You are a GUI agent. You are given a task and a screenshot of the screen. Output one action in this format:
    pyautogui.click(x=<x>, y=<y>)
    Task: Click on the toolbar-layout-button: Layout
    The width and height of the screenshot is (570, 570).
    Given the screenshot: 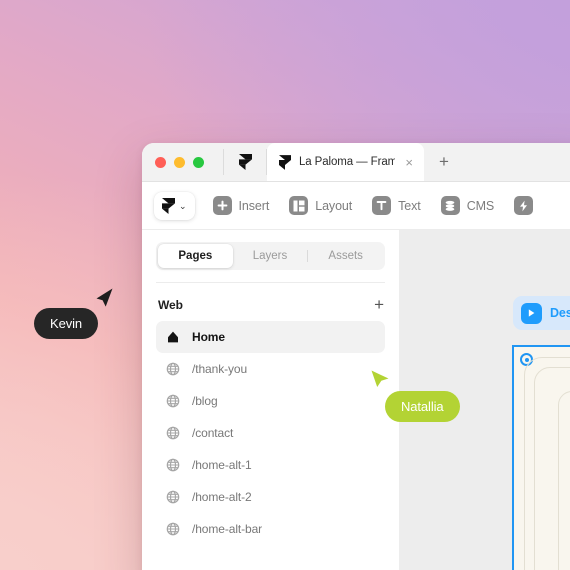 What is the action you would take?
    pyautogui.click(x=320, y=205)
    